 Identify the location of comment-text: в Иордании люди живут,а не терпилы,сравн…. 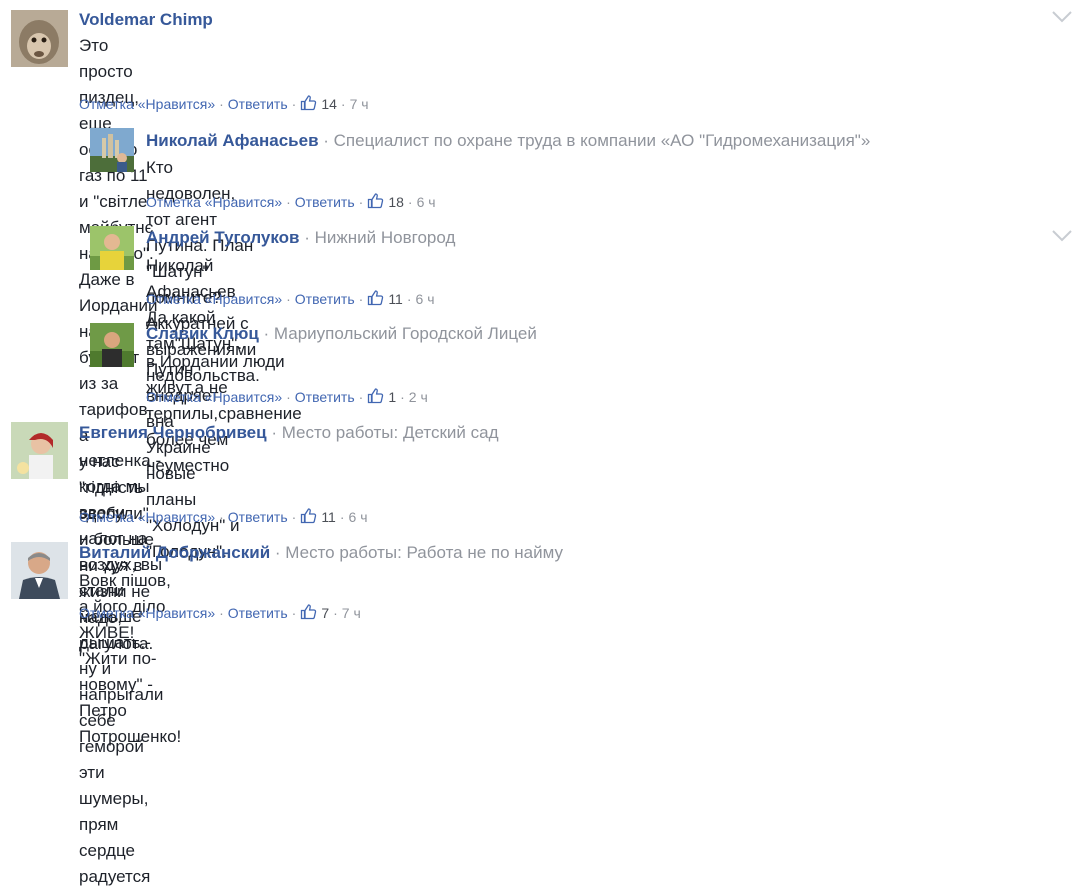
(224, 414).